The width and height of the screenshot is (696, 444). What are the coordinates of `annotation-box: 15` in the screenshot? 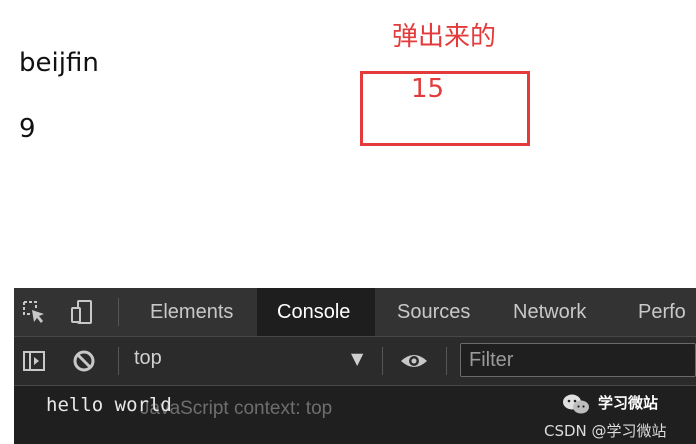 It's located at (445, 108).